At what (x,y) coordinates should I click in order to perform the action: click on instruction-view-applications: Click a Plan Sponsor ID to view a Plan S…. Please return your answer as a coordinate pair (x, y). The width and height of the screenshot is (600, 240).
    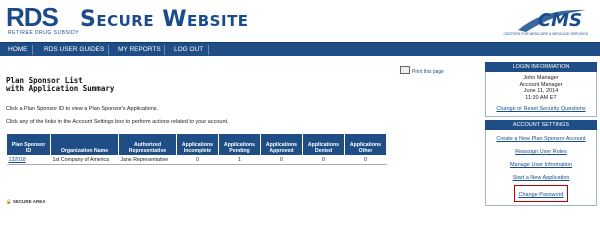
    Looking at the image, I should click on (82, 109).